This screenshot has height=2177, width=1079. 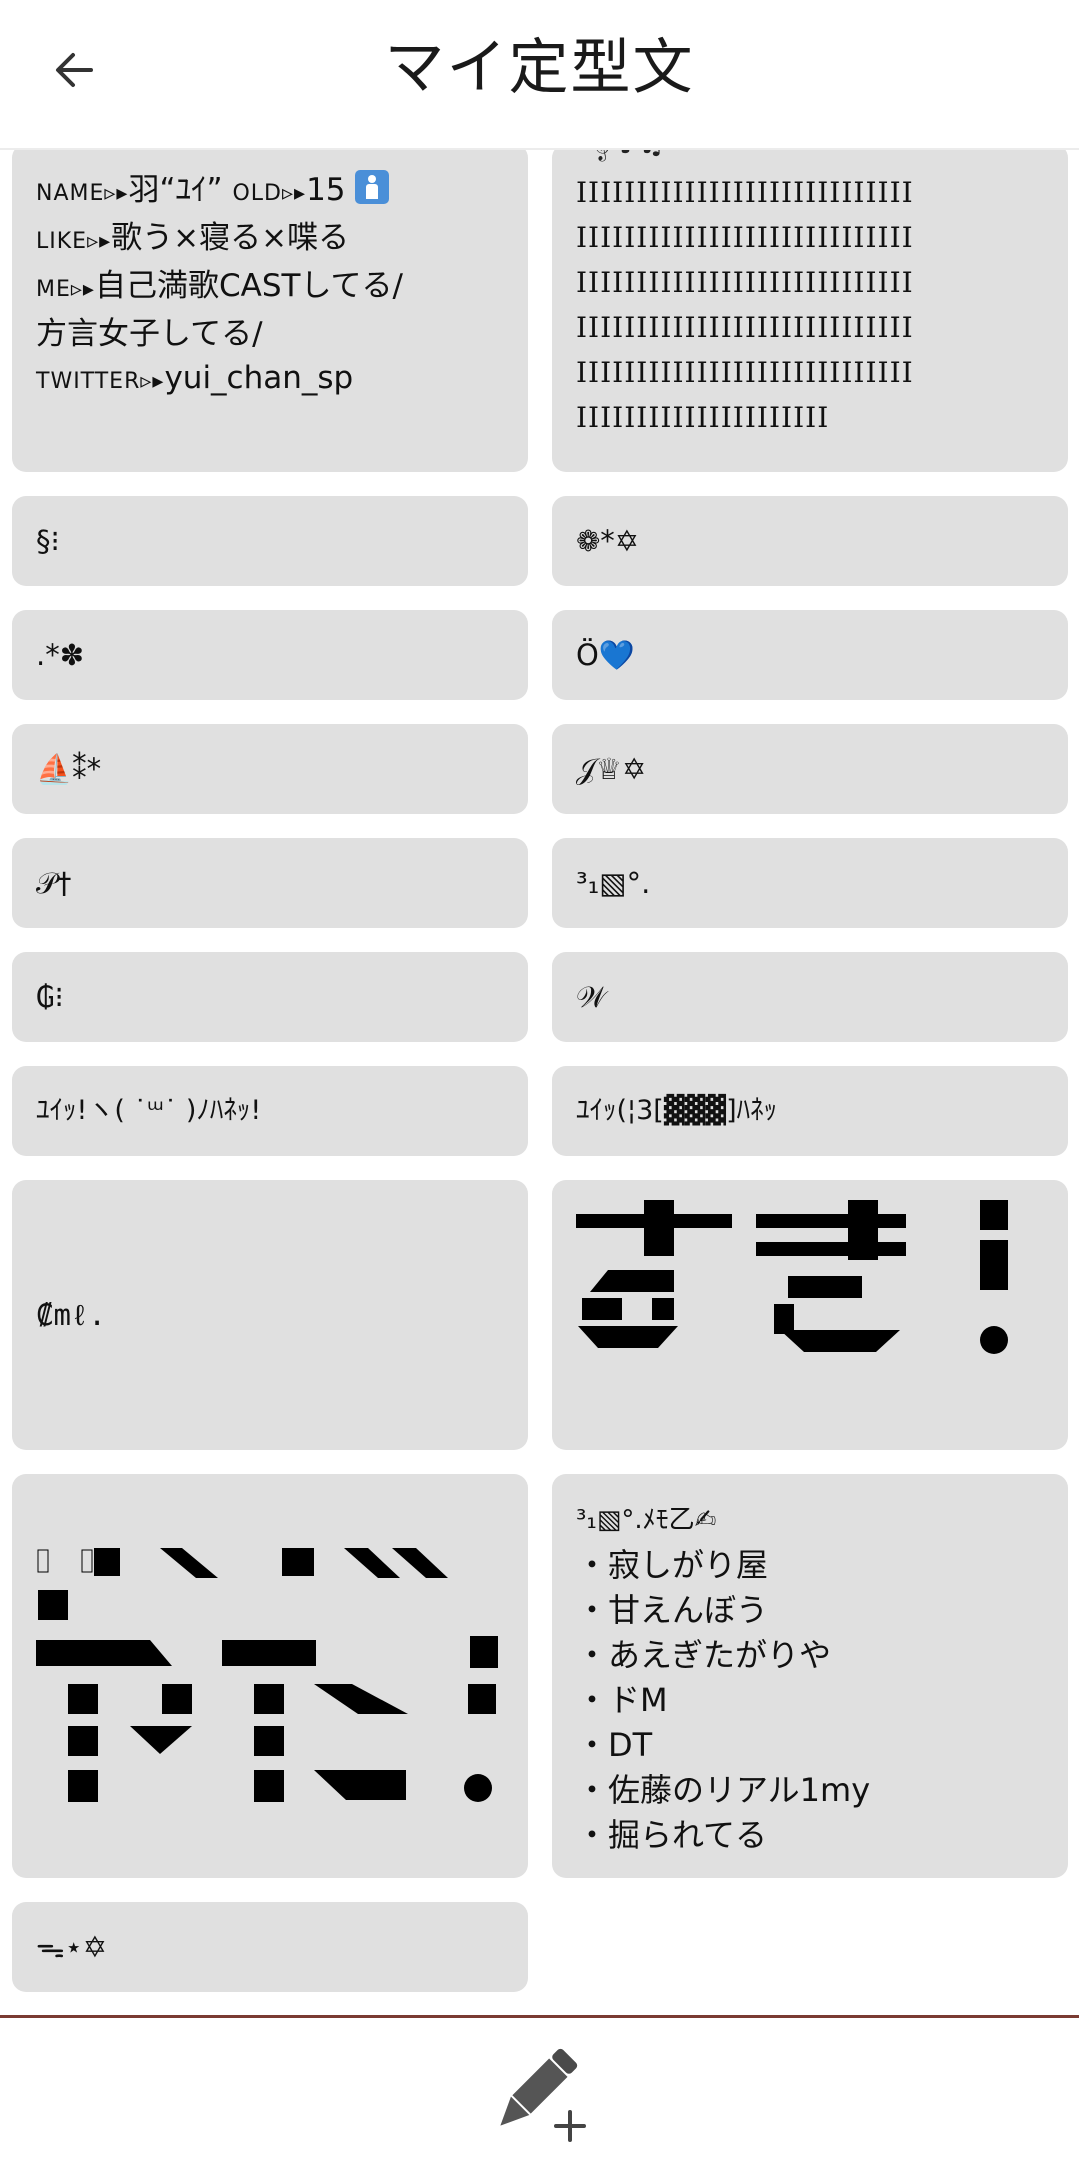 What do you see at coordinates (611, 769) in the screenshot?
I see `phrase-text: 𝒥♕✡` at bounding box center [611, 769].